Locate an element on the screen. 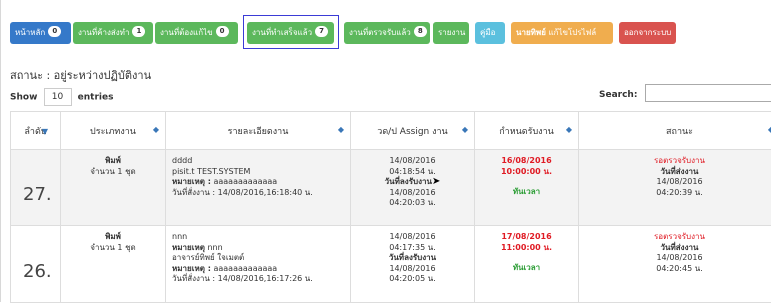  nav-manual-button: คู่มือ is located at coordinates (490, 33).